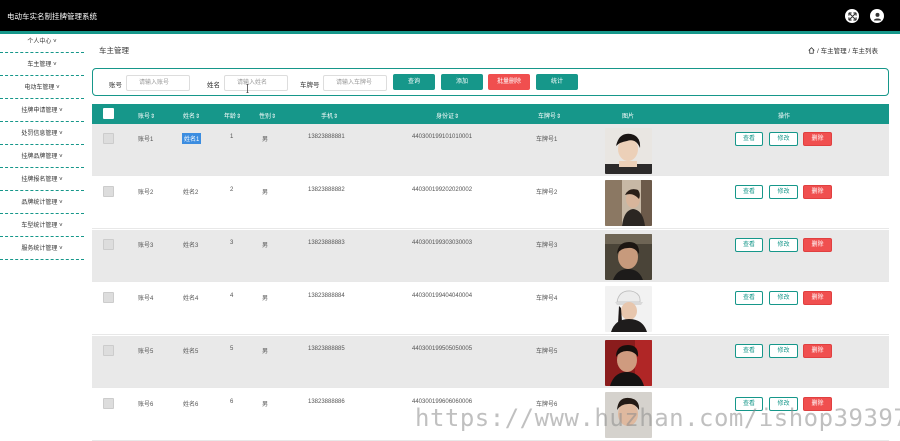  Describe the element at coordinates (191, 246) in the screenshot. I see `cell-name: 姓名3` at that location.